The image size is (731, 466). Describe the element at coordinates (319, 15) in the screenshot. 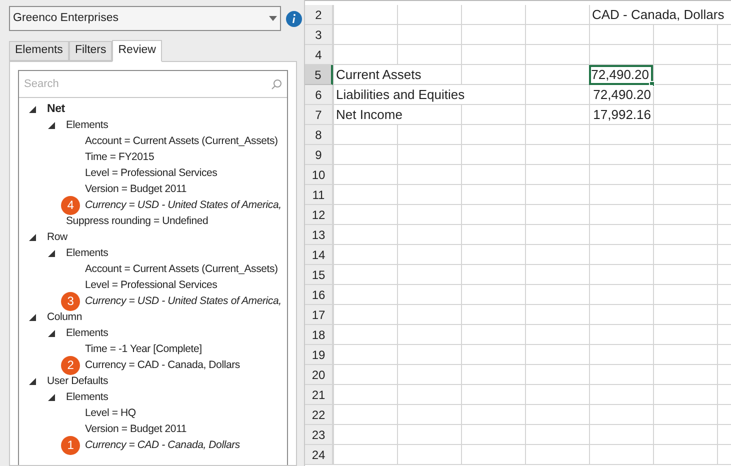

I see `row-header: 2` at that location.